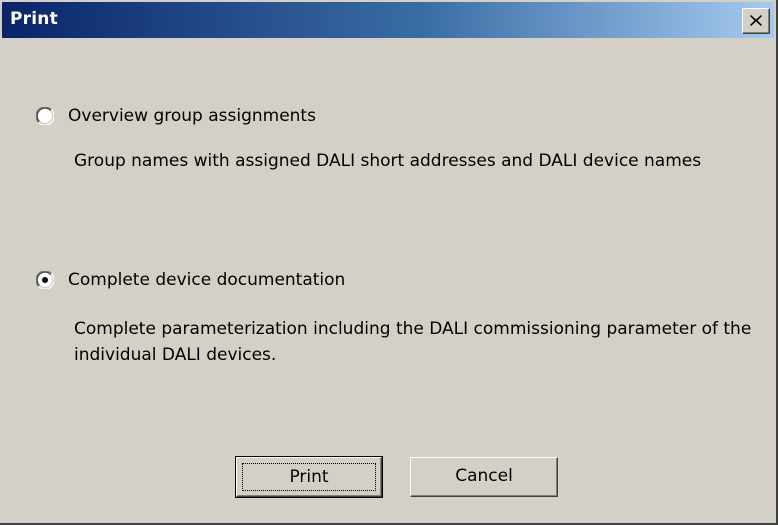 This screenshot has height=525, width=778. I want to click on close-button, so click(756, 21).